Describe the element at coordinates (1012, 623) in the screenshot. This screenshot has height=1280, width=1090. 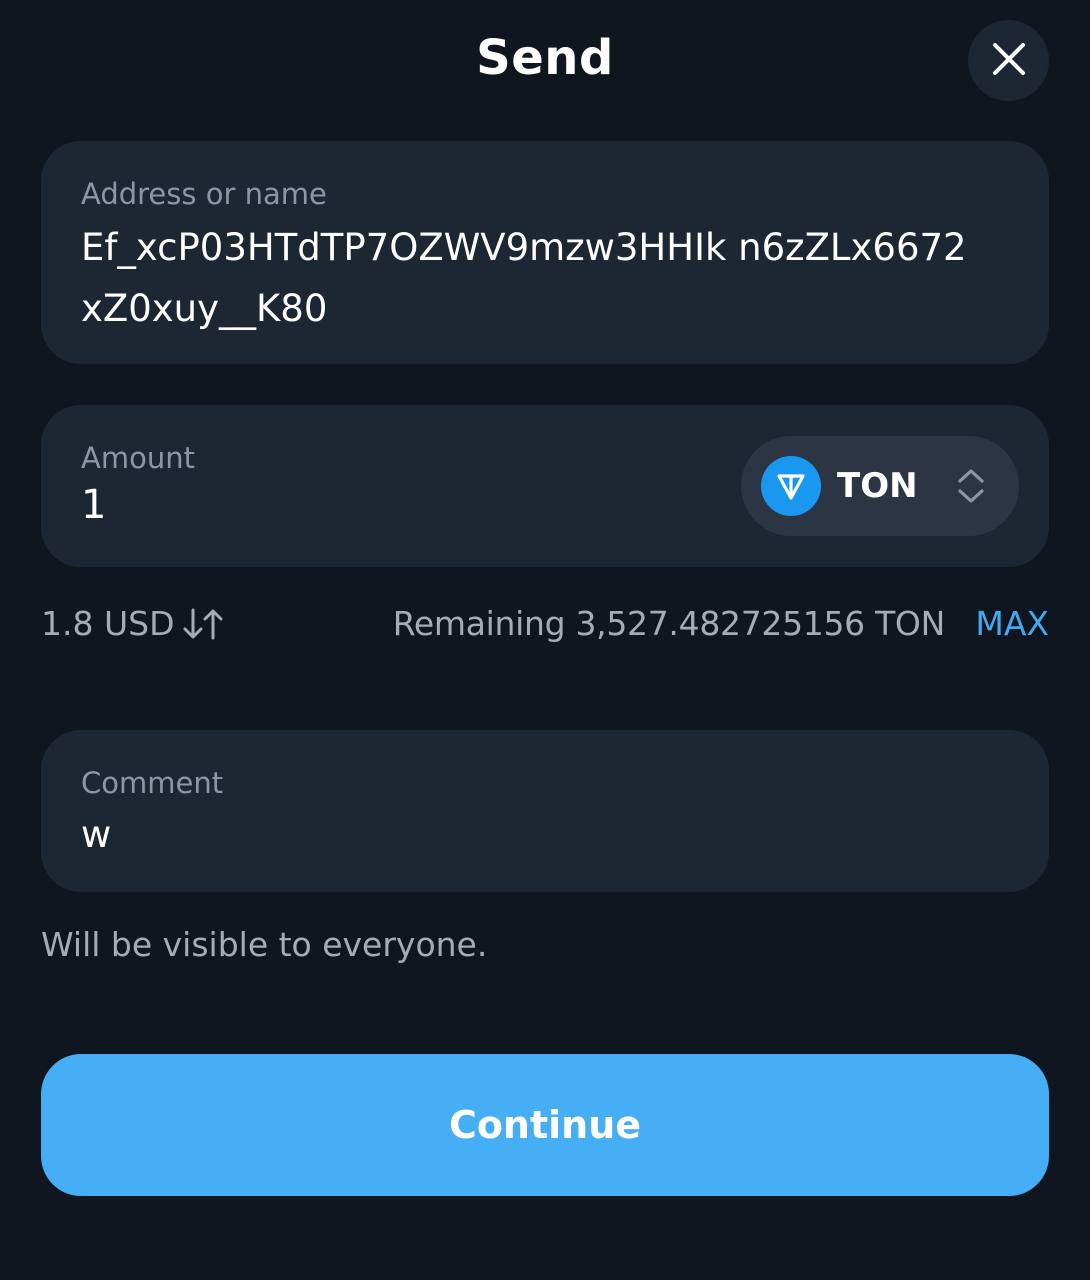
I see `max-button: MAX` at that location.